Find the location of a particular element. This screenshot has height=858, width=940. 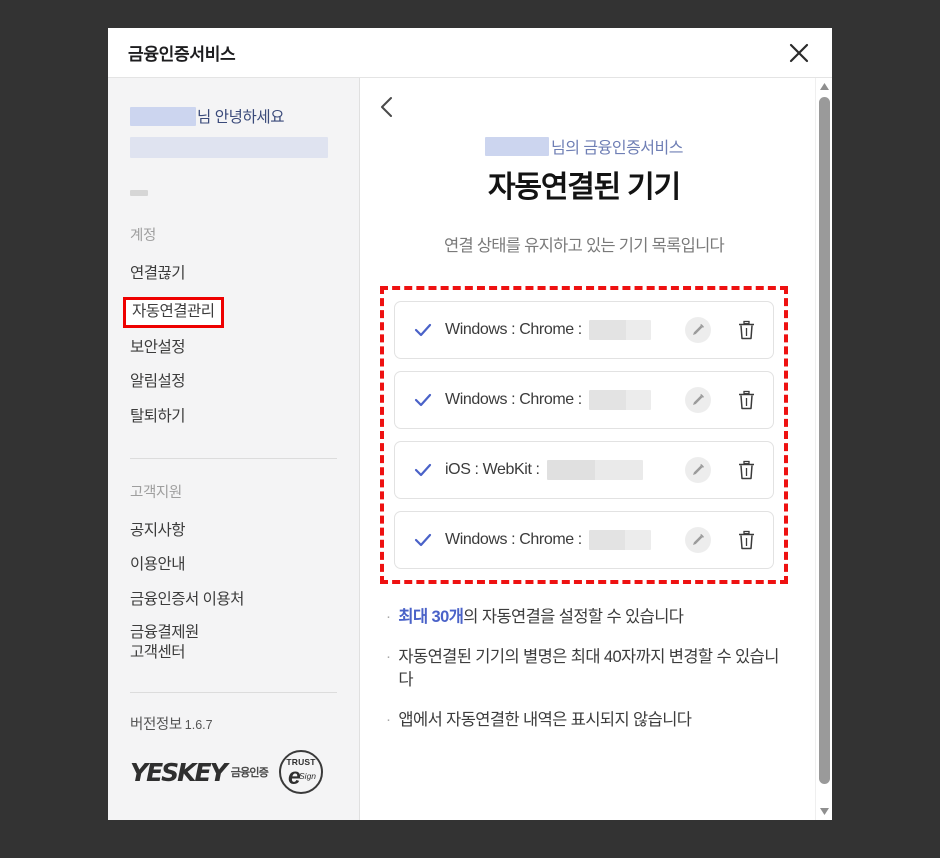

sidebar-item-disconnect: 연결끊기 is located at coordinates (158, 273).